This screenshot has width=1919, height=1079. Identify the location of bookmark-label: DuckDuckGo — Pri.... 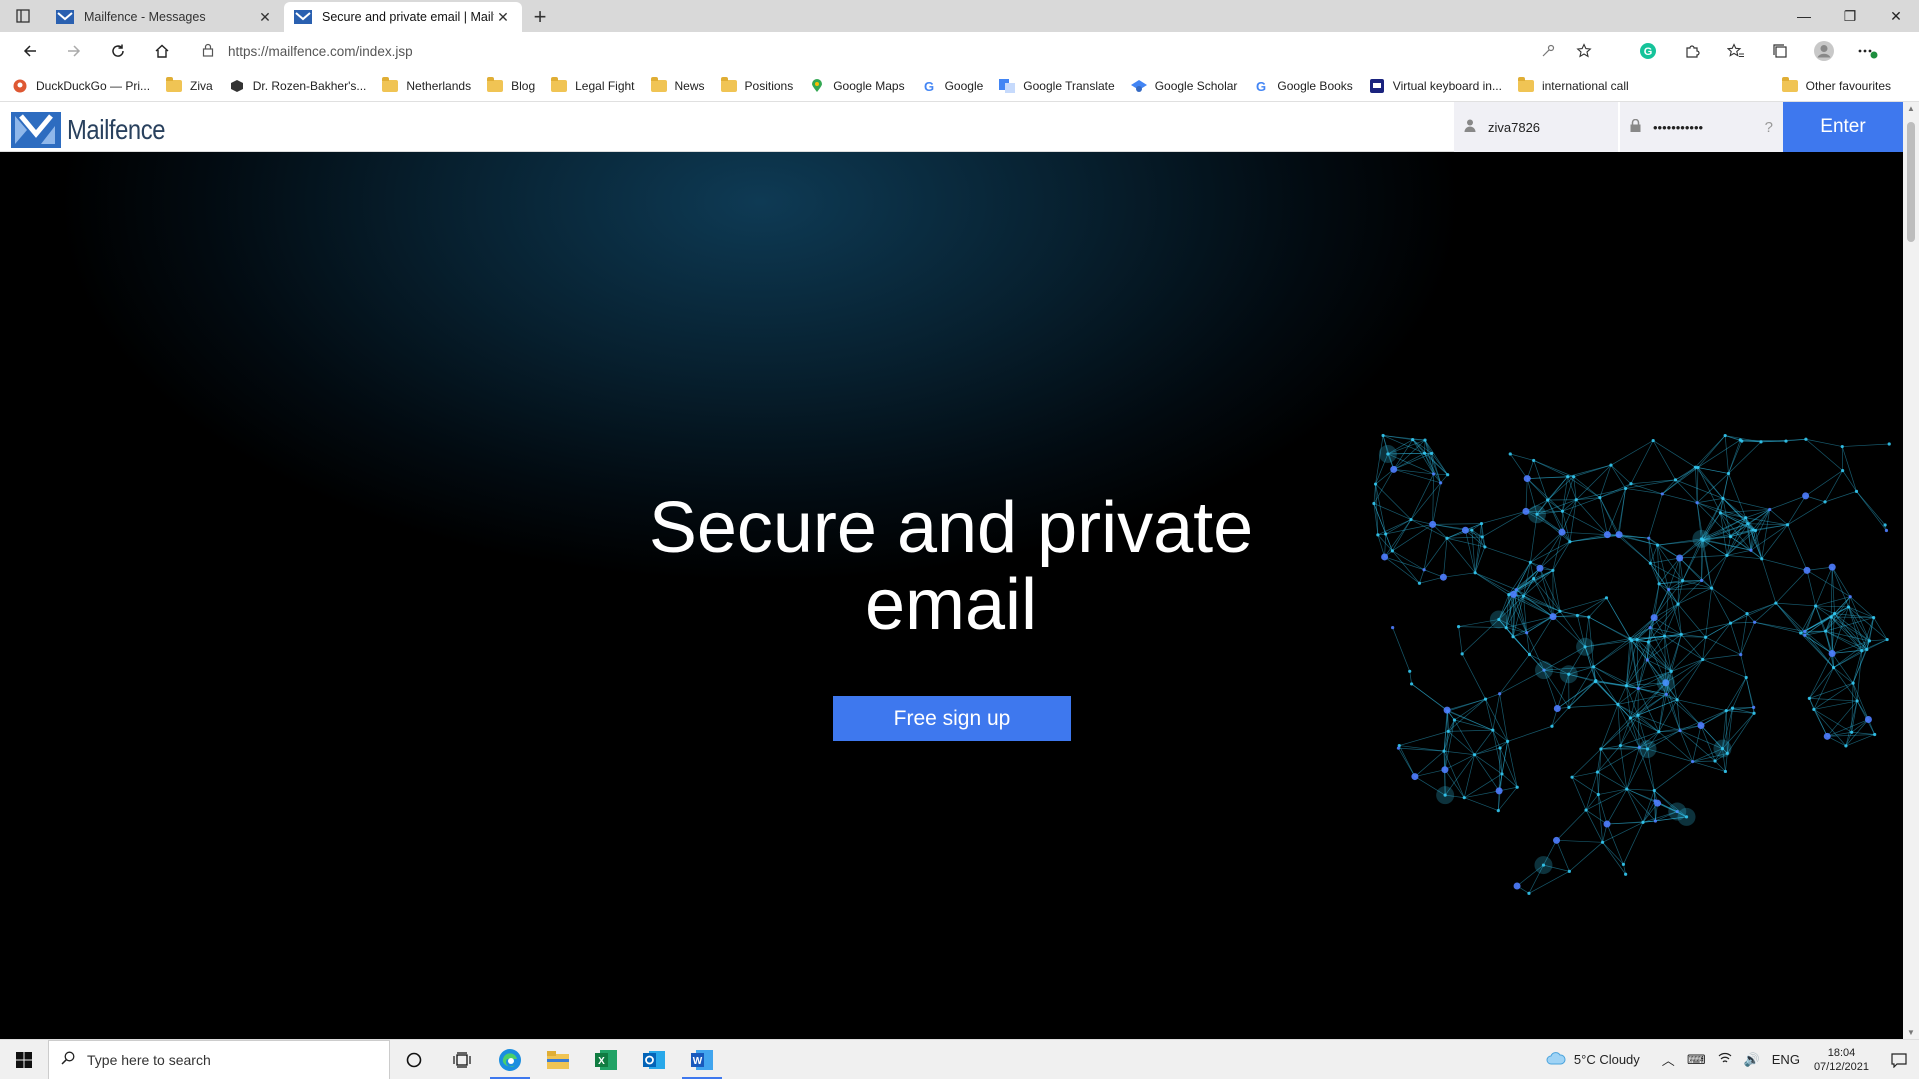
(93, 85).